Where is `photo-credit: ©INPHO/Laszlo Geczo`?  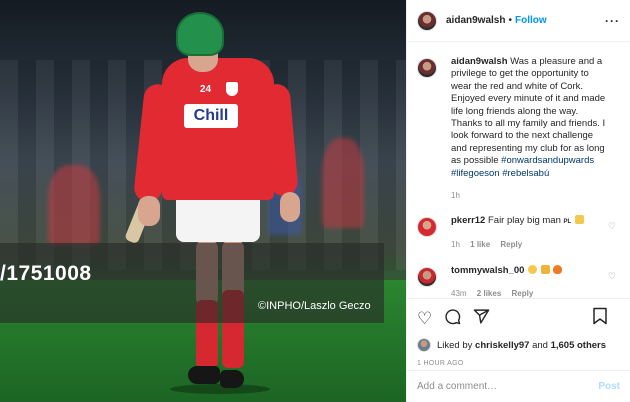 photo-credit: ©INPHO/Laszlo Geczo is located at coordinates (314, 306).